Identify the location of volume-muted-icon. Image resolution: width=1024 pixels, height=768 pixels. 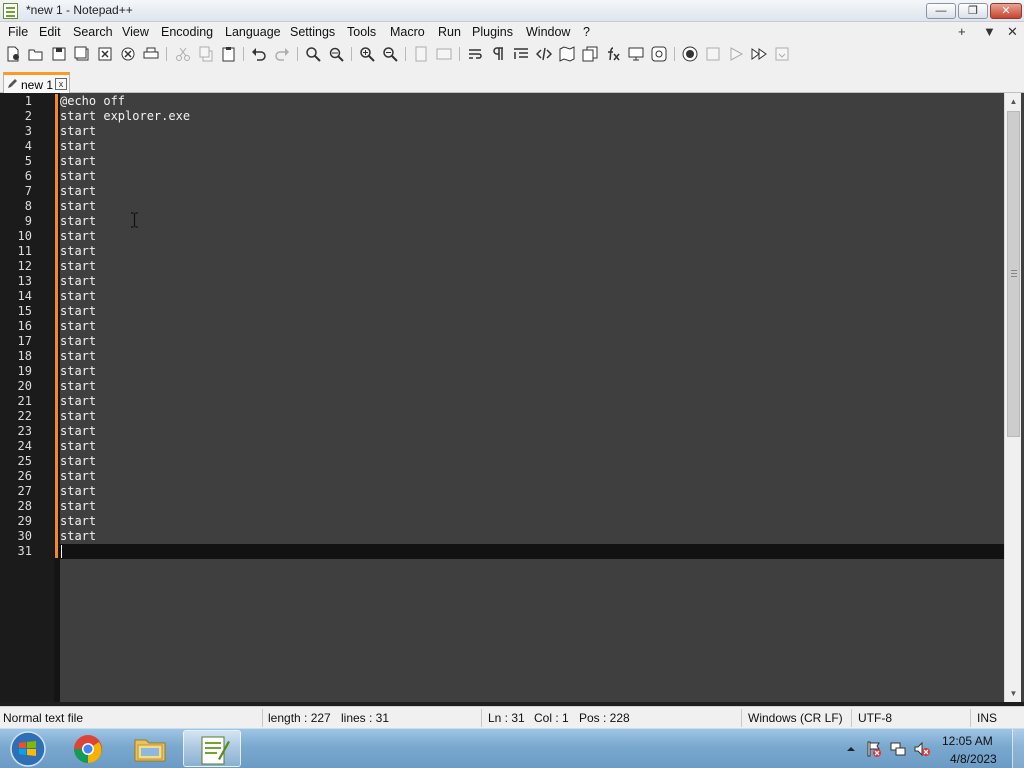
(922, 749).